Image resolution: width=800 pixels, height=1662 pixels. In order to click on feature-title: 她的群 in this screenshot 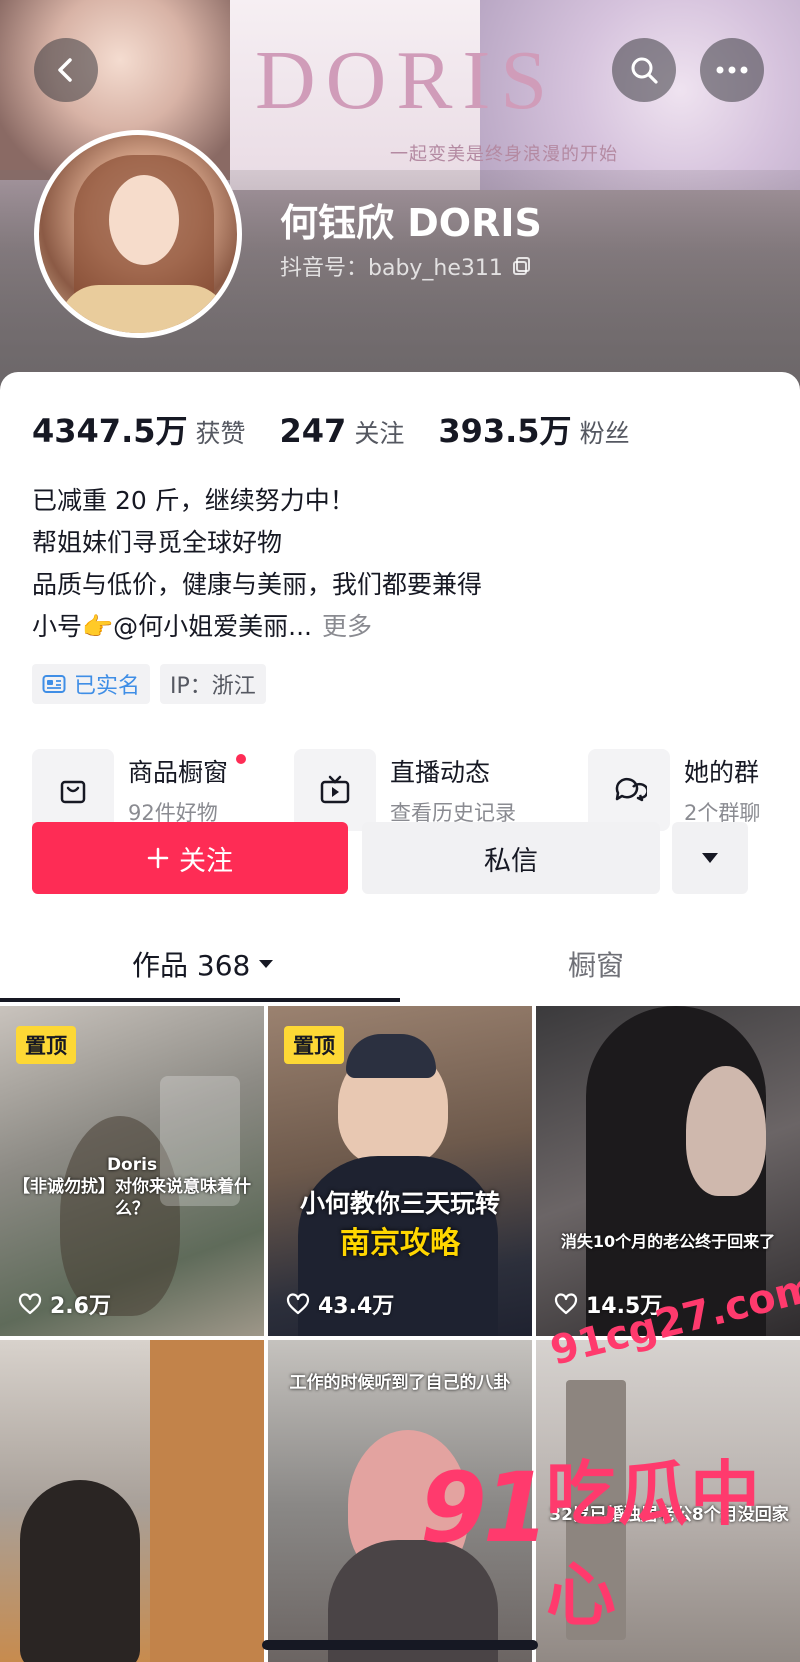, I will do `click(722, 772)`.